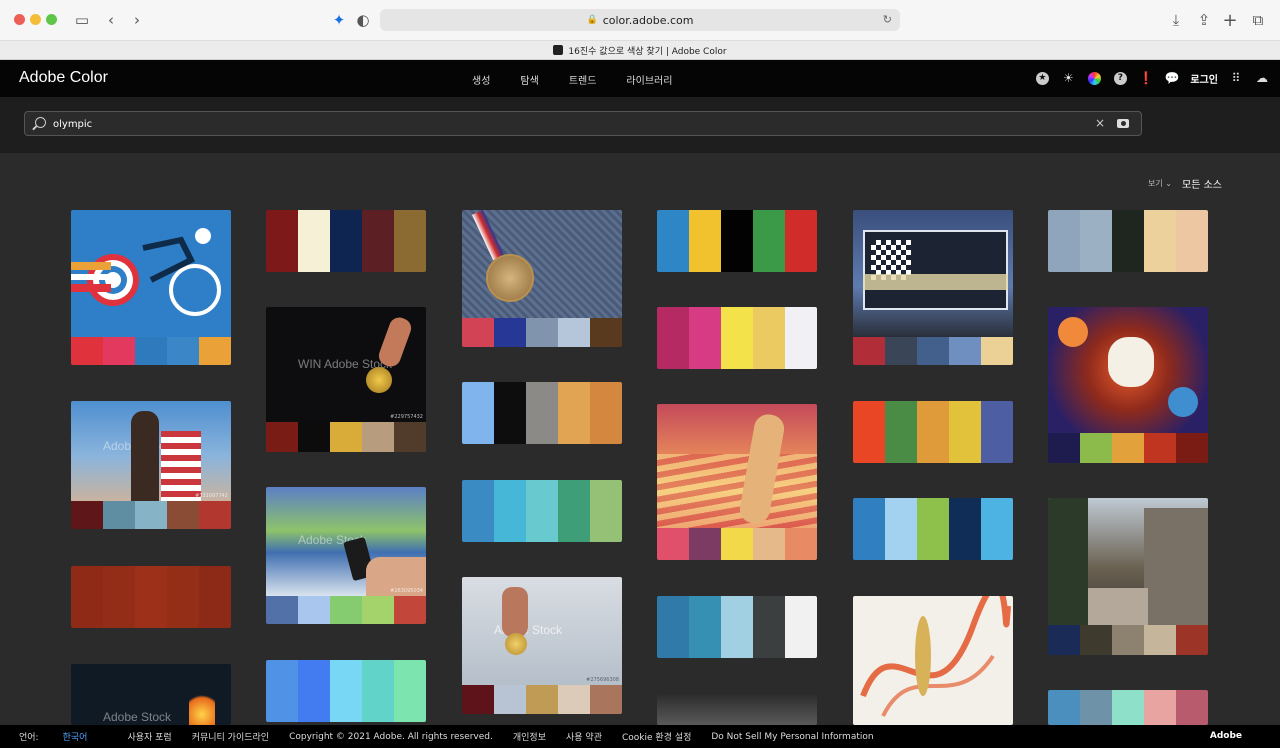  I want to click on theme-card: Adobe Stock #331097742, so click(151, 465).